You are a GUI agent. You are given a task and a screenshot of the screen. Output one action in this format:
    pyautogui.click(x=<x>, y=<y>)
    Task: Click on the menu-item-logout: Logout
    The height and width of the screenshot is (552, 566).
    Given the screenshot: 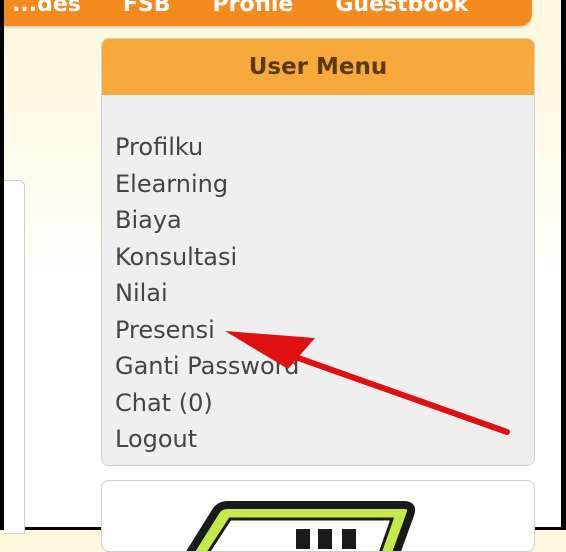 What is the action you would take?
    pyautogui.click(x=207, y=439)
    